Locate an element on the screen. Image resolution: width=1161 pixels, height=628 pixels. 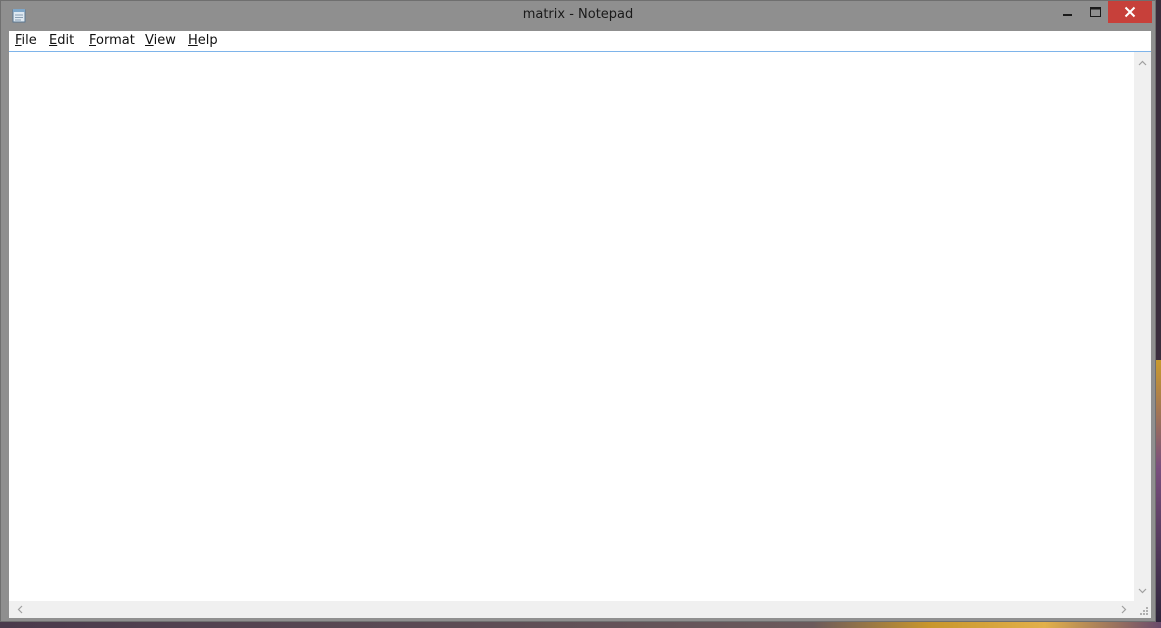
minimize-button is located at coordinates (1068, 12).